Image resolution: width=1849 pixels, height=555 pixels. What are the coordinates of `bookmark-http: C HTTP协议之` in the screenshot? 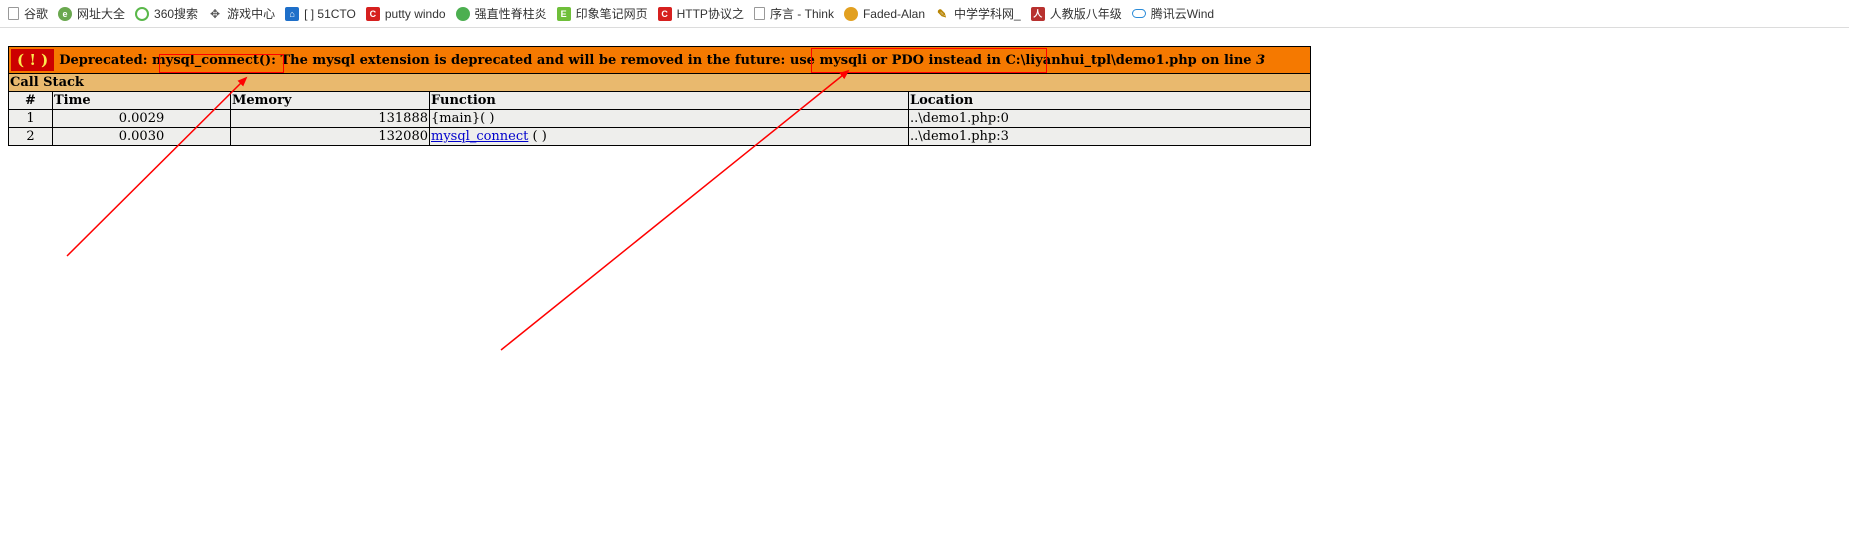 It's located at (700, 13).